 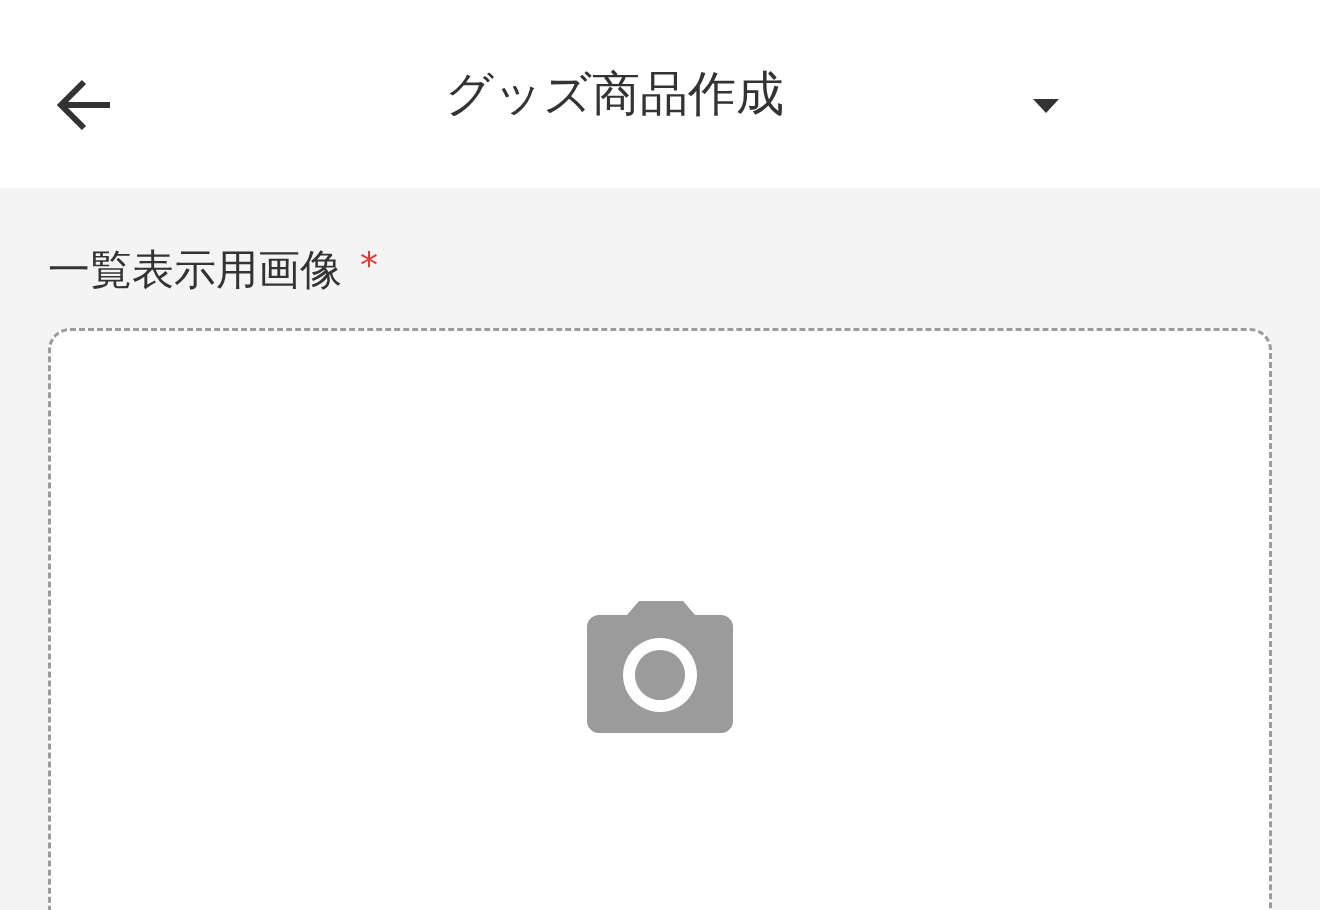 I want to click on required-mark: *, so click(x=369, y=265).